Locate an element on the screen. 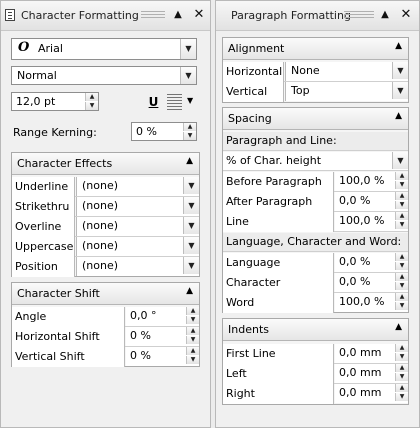 The height and width of the screenshot is (428, 420). strikethrough-icon is located at coordinates (174, 102).